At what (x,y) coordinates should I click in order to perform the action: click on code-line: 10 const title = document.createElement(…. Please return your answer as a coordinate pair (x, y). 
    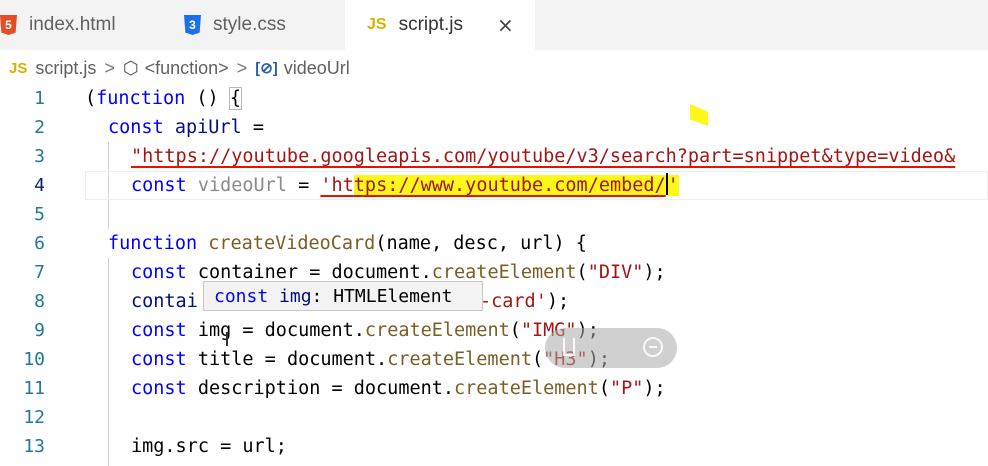
    Looking at the image, I should click on (494, 359).